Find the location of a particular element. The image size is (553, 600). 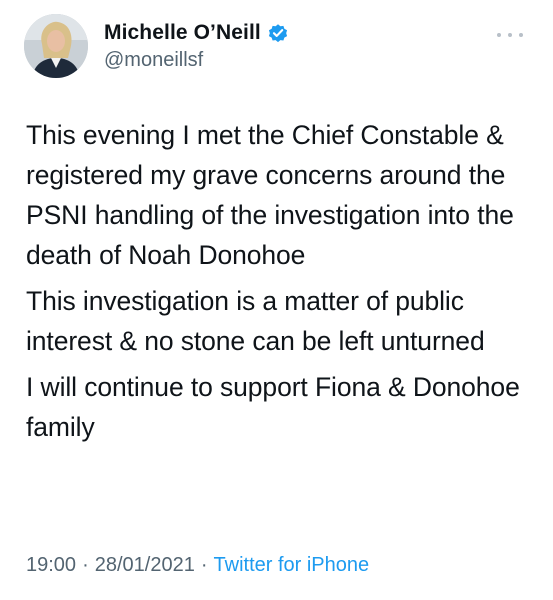

tweet-header: Michelle O’Neill @moneillsf is located at coordinates (276, 47).